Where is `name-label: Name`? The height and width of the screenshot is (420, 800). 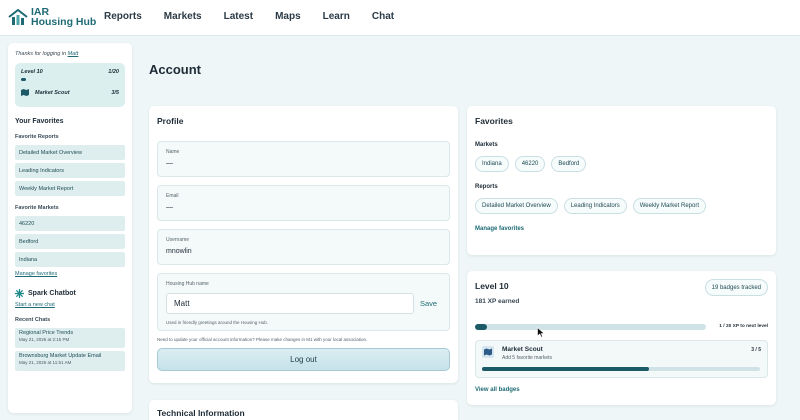
name-label: Name is located at coordinates (173, 152).